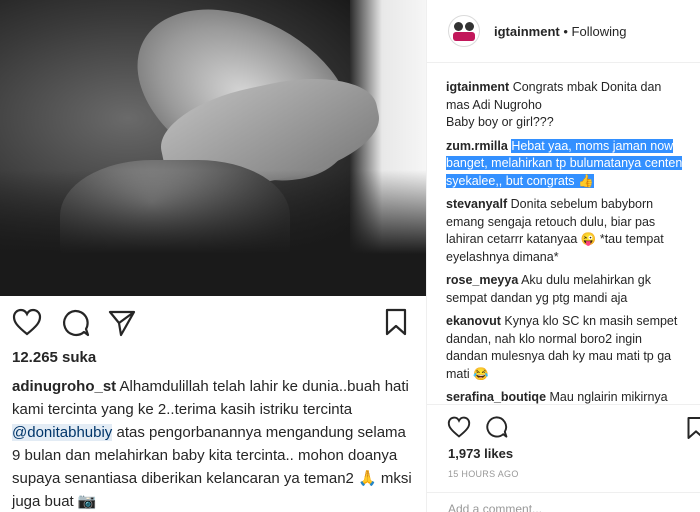 The height and width of the screenshot is (512, 700). Describe the element at coordinates (473, 321) in the screenshot. I see `comment-username: ekanovut` at that location.